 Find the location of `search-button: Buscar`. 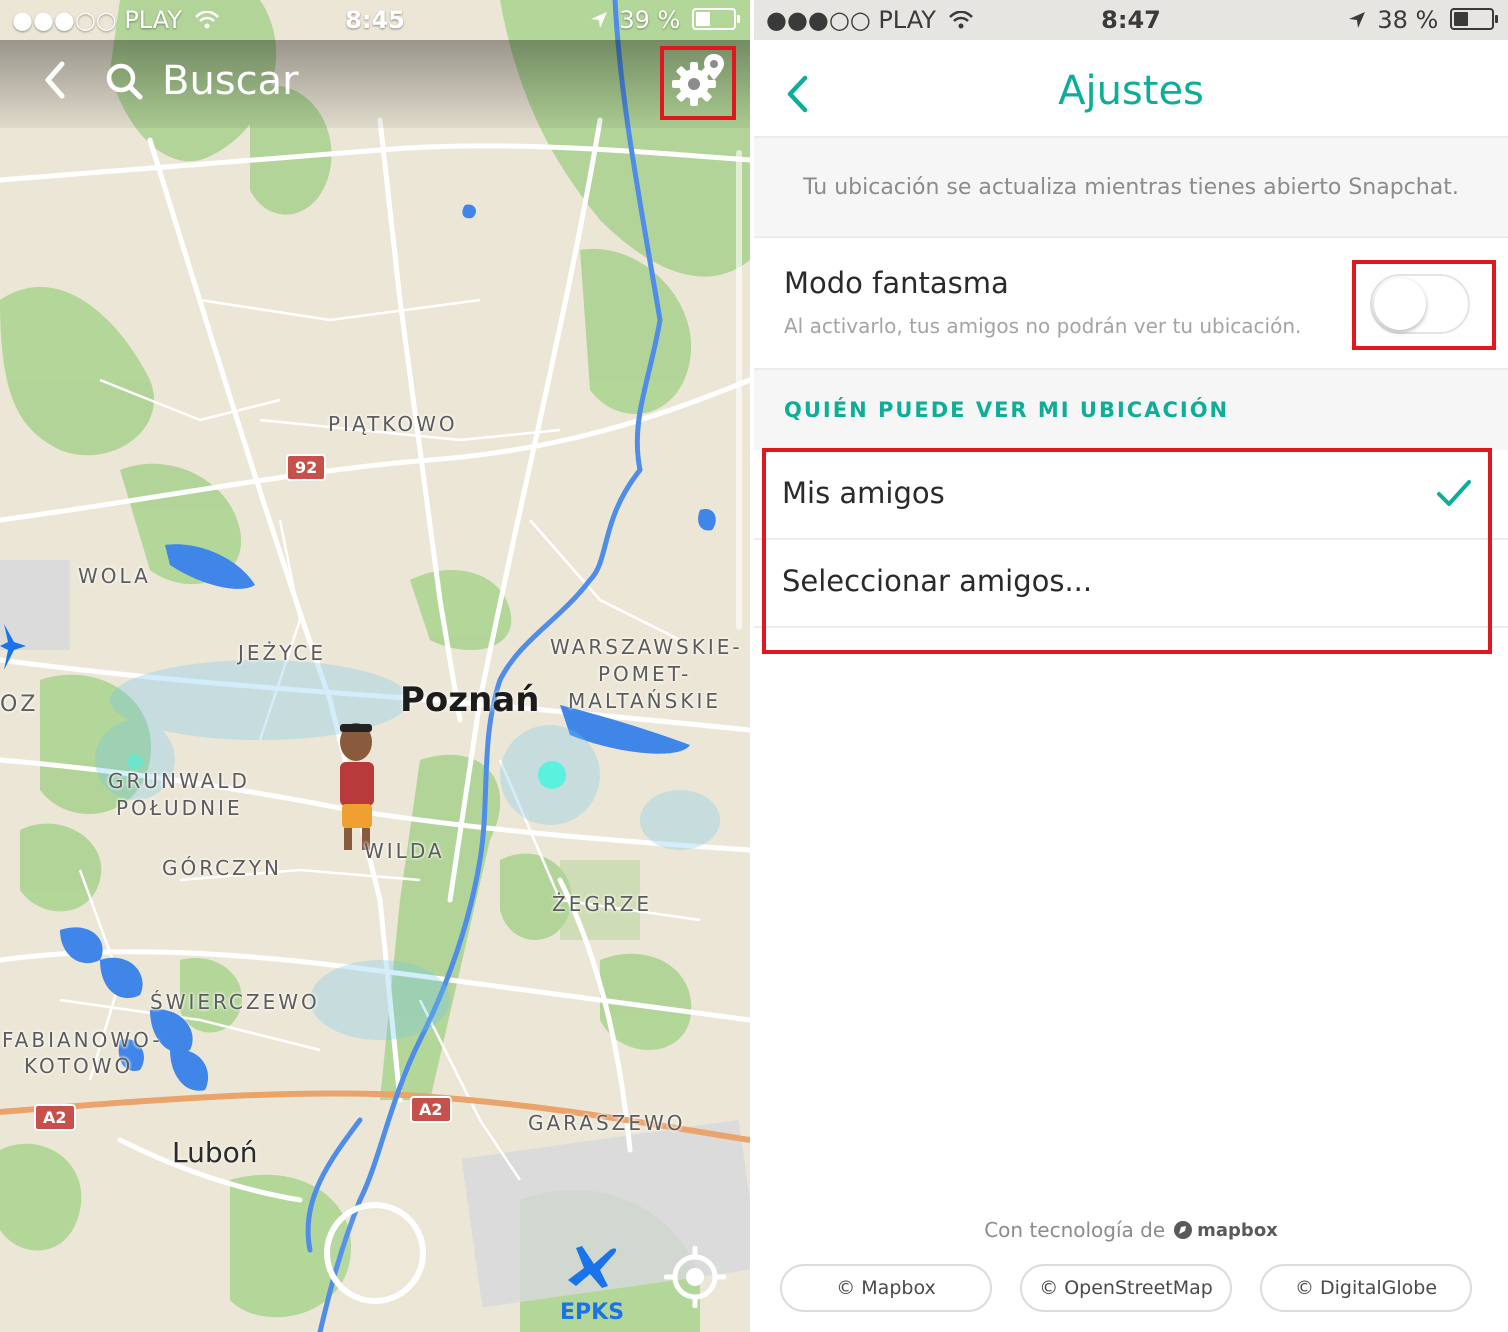

search-button: Buscar is located at coordinates (201, 81).